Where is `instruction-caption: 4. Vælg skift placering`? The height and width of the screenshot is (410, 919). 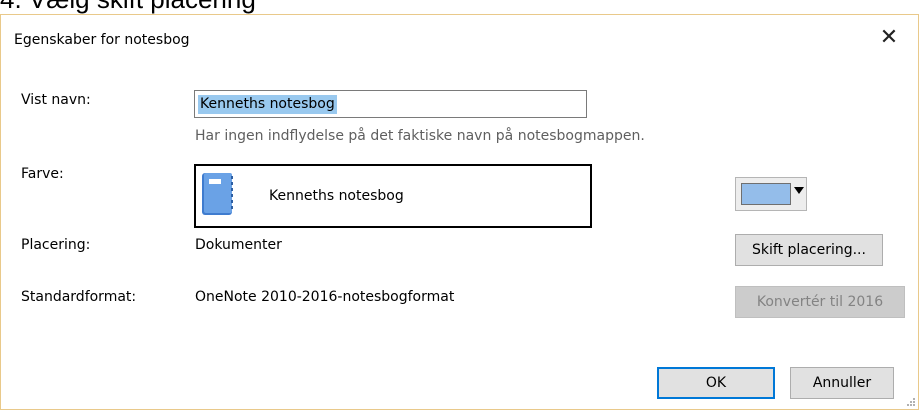
instruction-caption: 4. Vælg skift placering is located at coordinates (128, 7).